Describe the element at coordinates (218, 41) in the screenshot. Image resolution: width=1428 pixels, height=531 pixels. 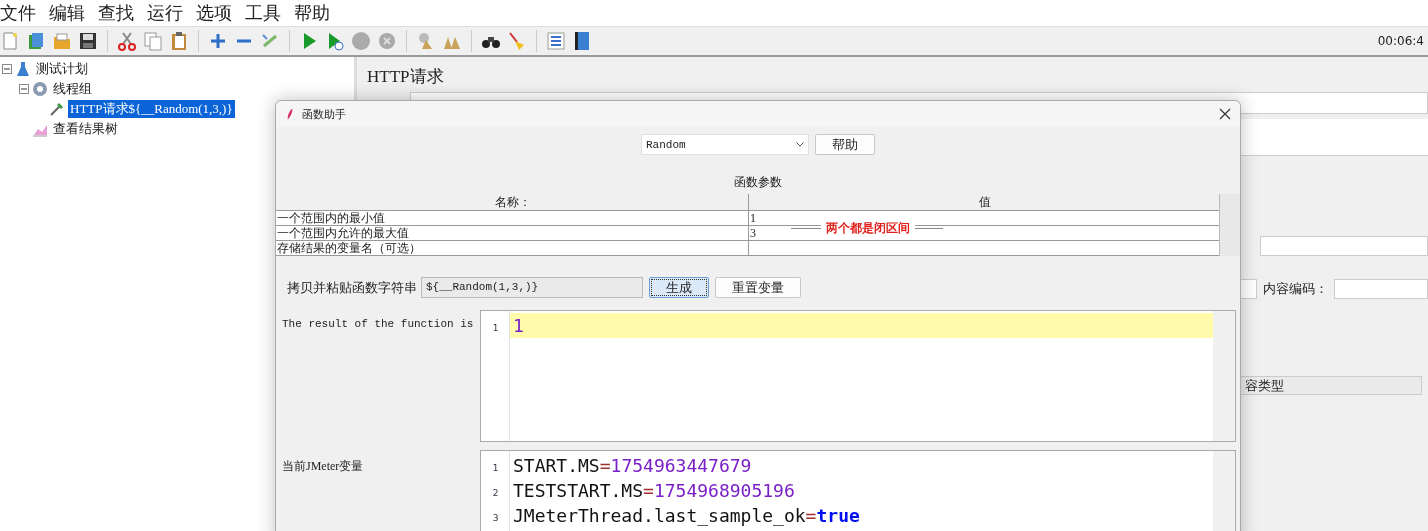
I see `plus-icon` at that location.